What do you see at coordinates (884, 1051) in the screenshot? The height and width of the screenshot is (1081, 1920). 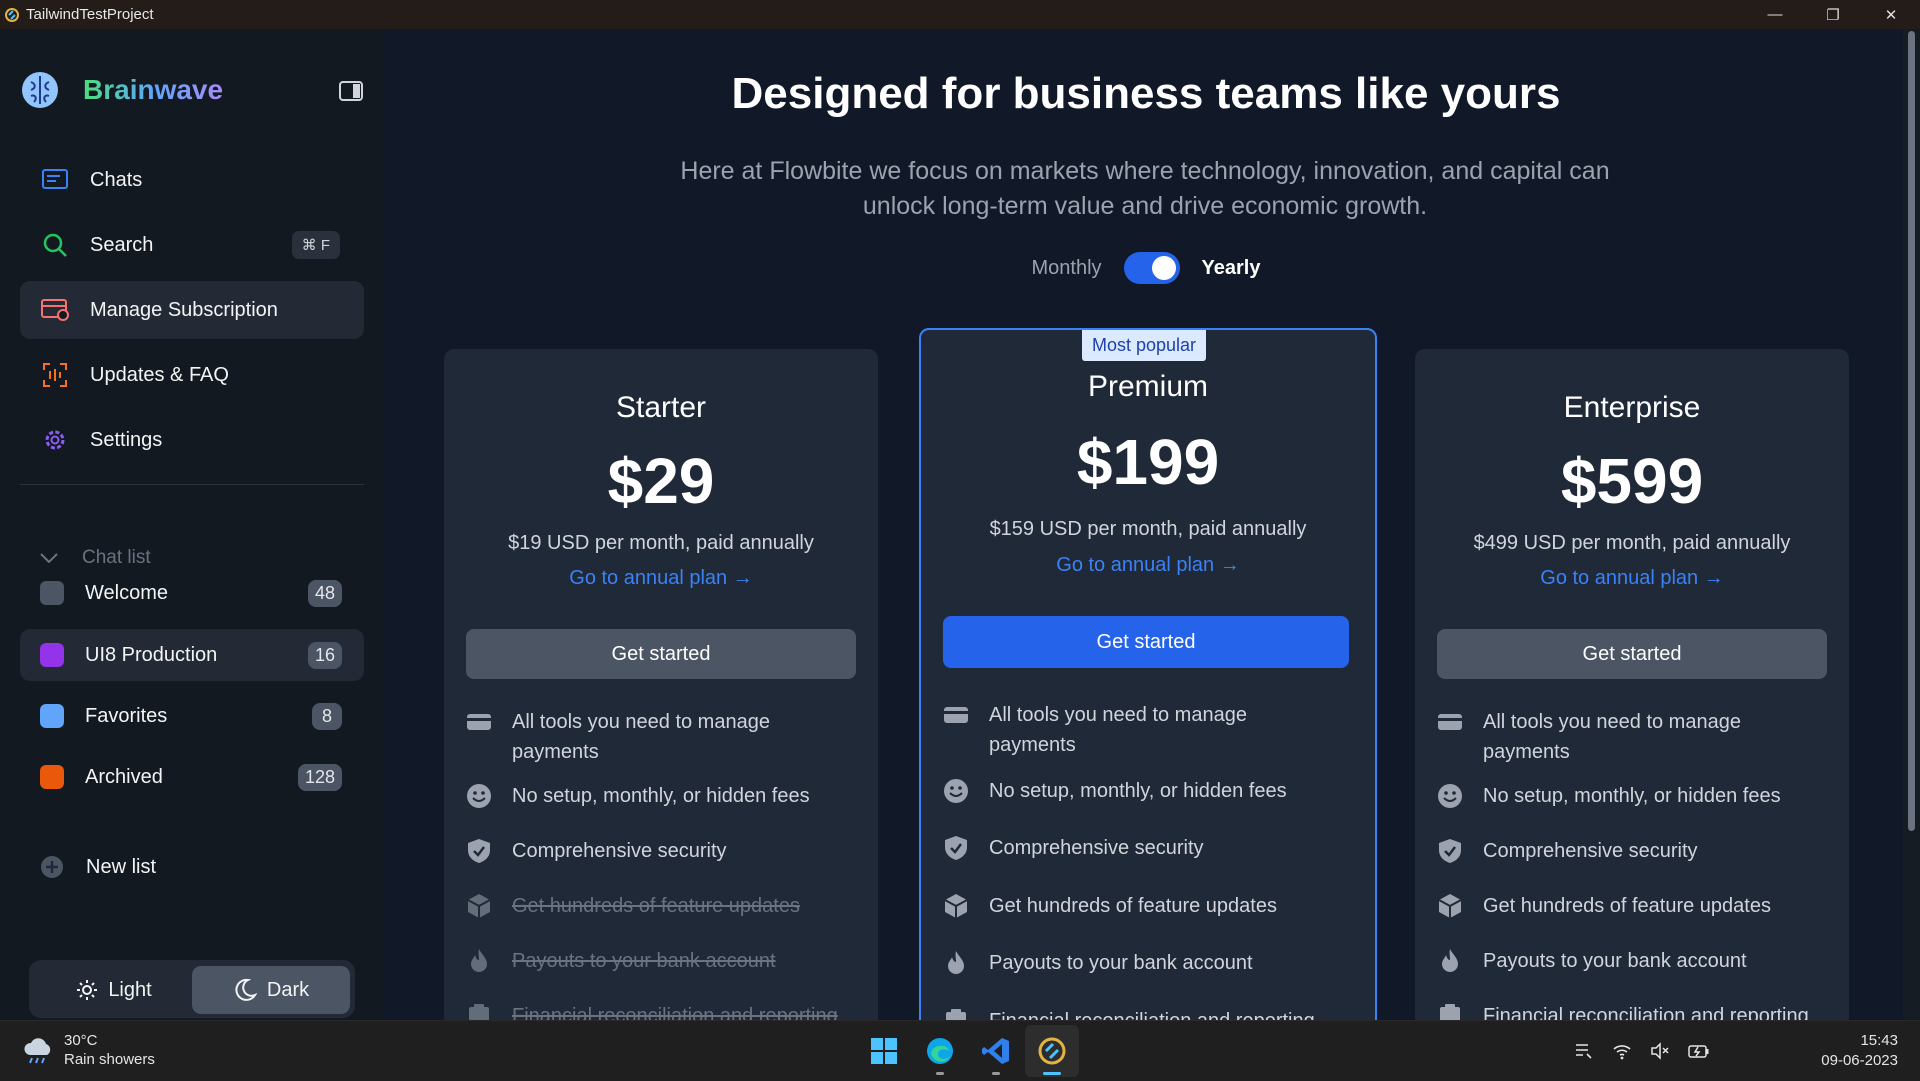 I see `windows-start-button` at bounding box center [884, 1051].